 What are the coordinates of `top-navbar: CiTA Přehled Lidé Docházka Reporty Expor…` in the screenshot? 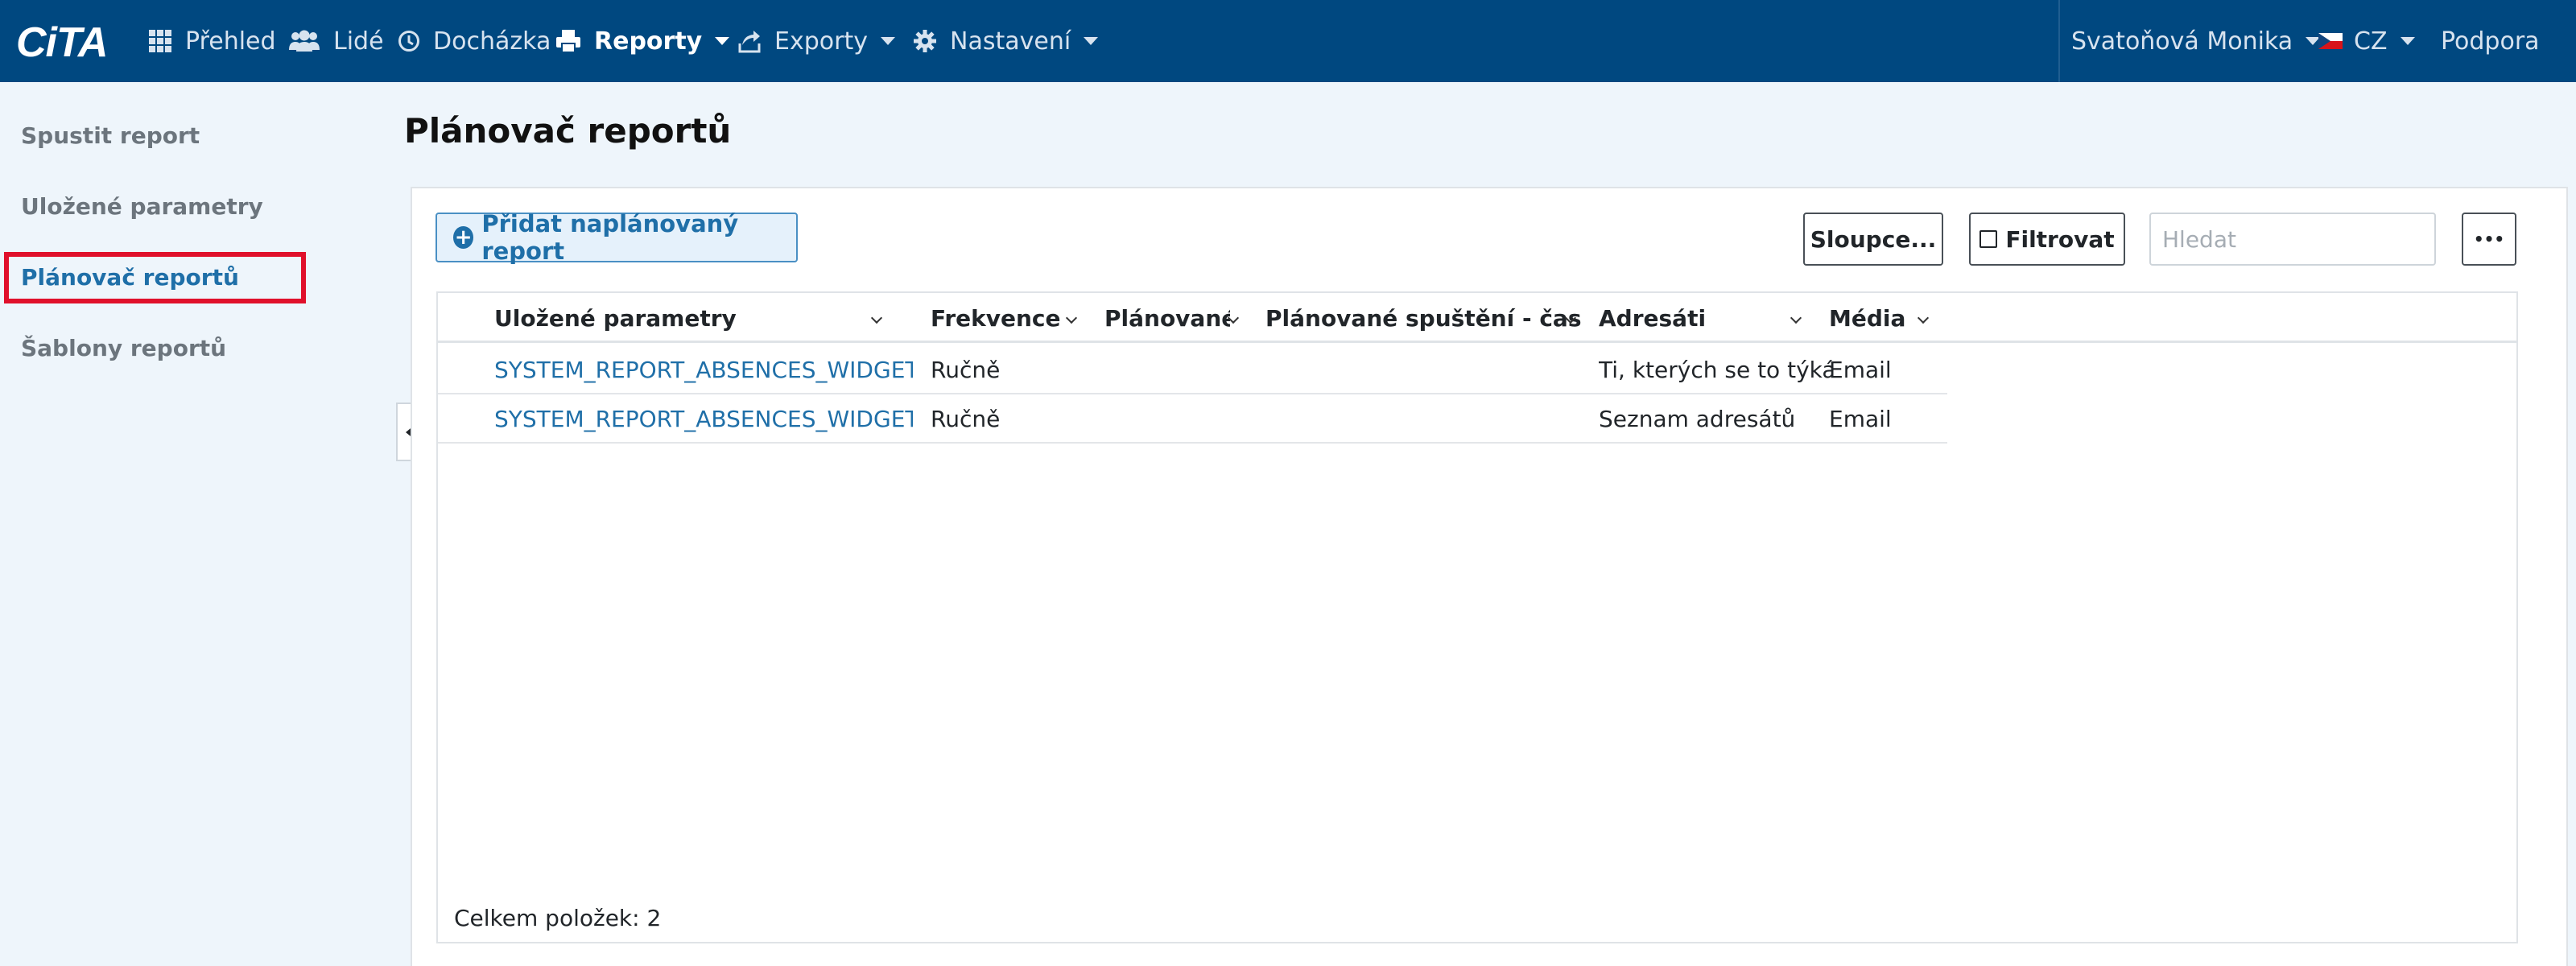 It's located at (1288, 41).